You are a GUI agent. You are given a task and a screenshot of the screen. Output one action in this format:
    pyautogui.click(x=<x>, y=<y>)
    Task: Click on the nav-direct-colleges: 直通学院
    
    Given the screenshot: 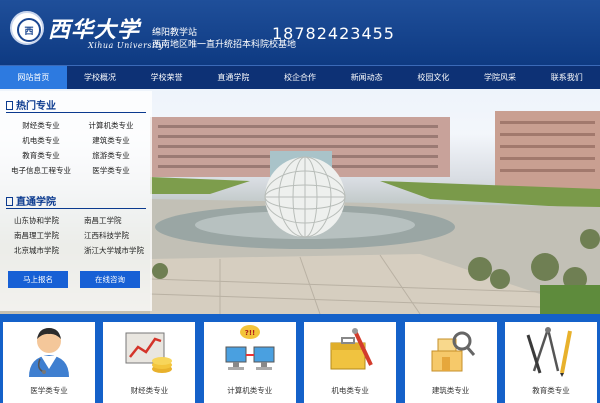 What is the action you would take?
    pyautogui.click(x=233, y=77)
    